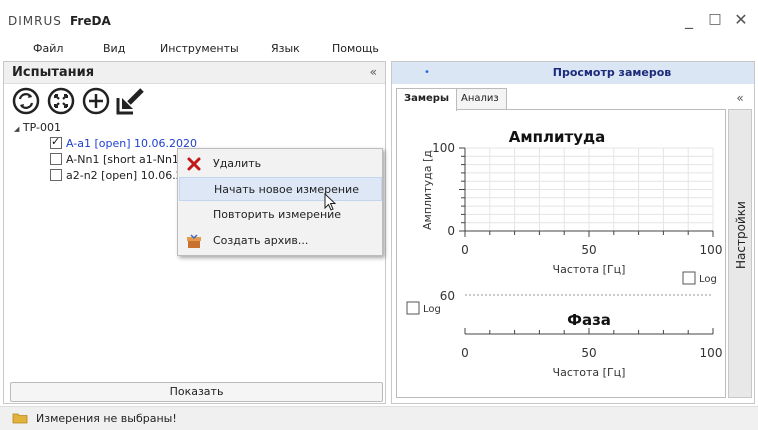 The image size is (758, 430). What do you see at coordinates (379, 418) in the screenshot?
I see `status-bar: Измерения не выбраны!` at bounding box center [379, 418].